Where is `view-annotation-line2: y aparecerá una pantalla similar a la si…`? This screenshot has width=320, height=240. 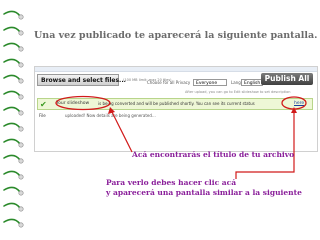
view-annotation-line2: y aparecerá una pantalla similar a la si… is located at coordinates (204, 192).